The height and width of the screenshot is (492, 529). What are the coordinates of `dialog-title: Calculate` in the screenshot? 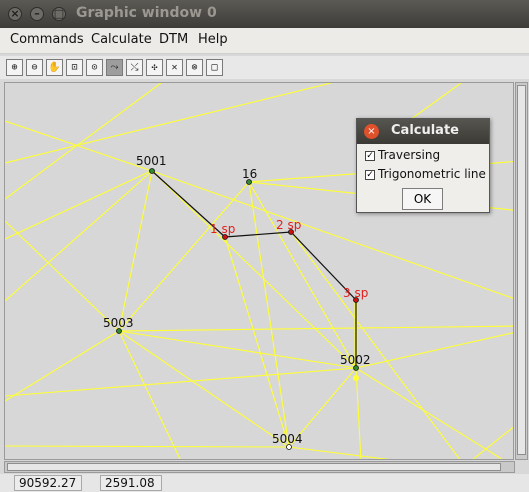 It's located at (425, 130).